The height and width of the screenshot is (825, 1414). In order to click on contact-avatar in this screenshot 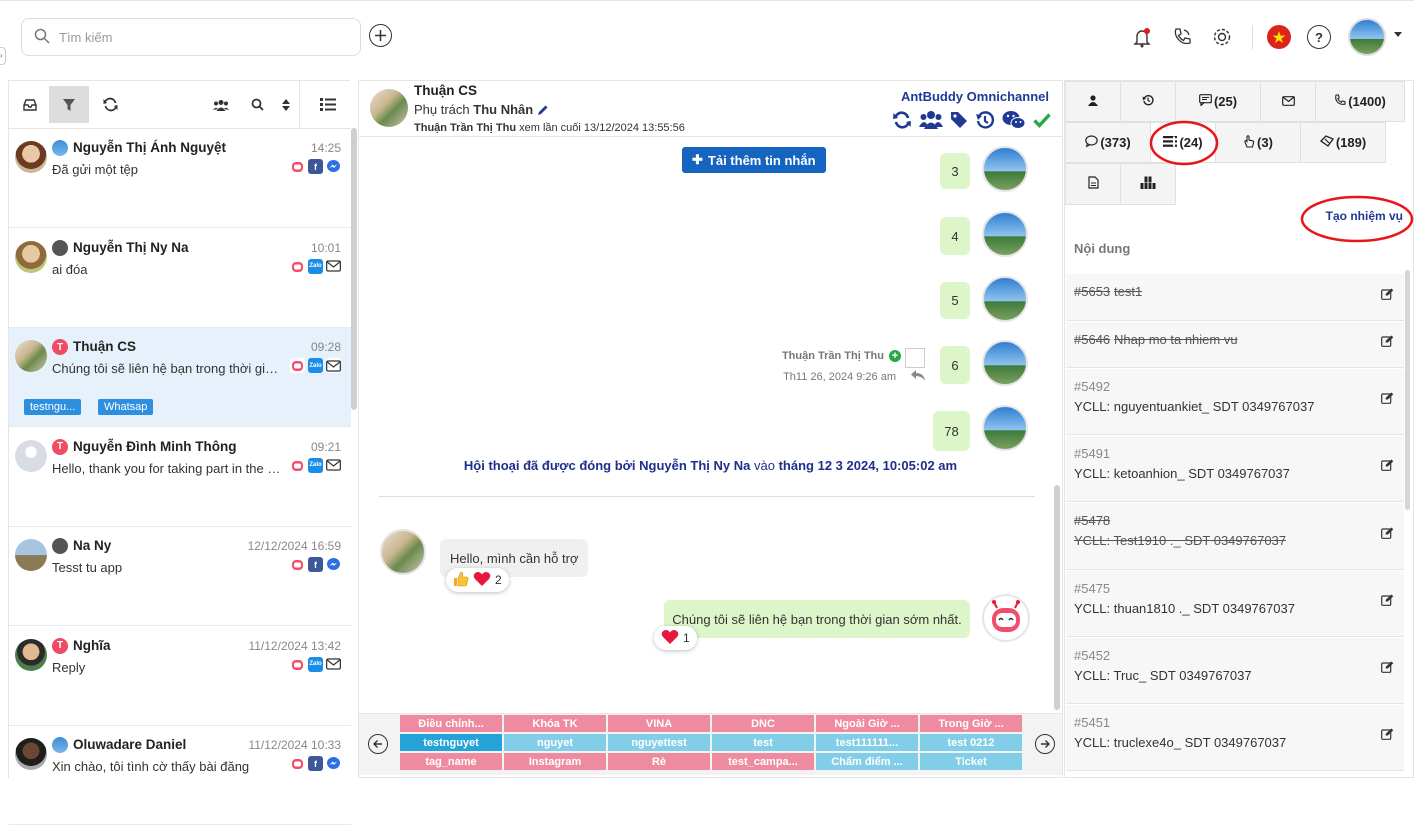, I will do `click(389, 108)`.